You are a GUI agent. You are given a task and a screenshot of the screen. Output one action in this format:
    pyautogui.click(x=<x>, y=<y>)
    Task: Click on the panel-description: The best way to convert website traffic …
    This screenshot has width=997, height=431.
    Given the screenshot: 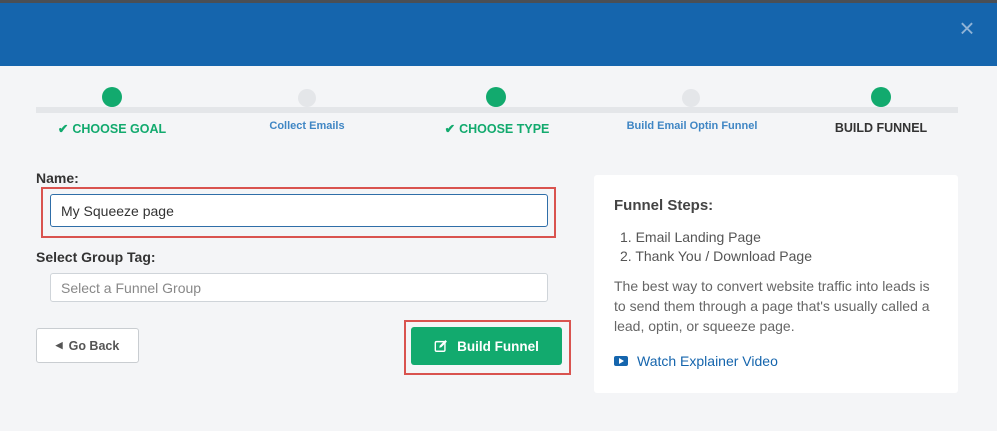 What is the action you would take?
    pyautogui.click(x=772, y=306)
    